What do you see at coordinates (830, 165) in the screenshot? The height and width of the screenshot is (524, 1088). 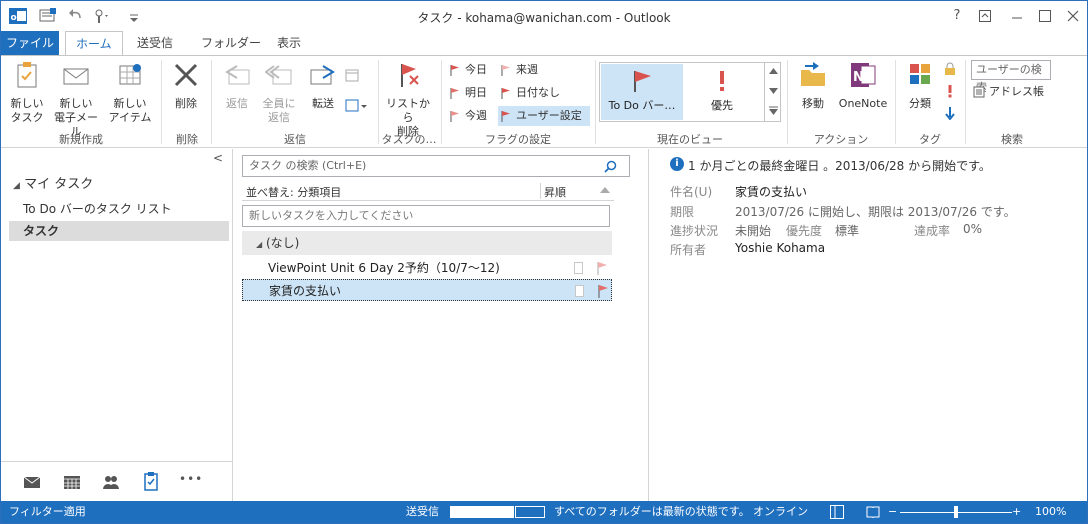 I see `recurrence-info: i 1 か月ごとの最終金曜日 。2013/06/28 から開始です。` at bounding box center [830, 165].